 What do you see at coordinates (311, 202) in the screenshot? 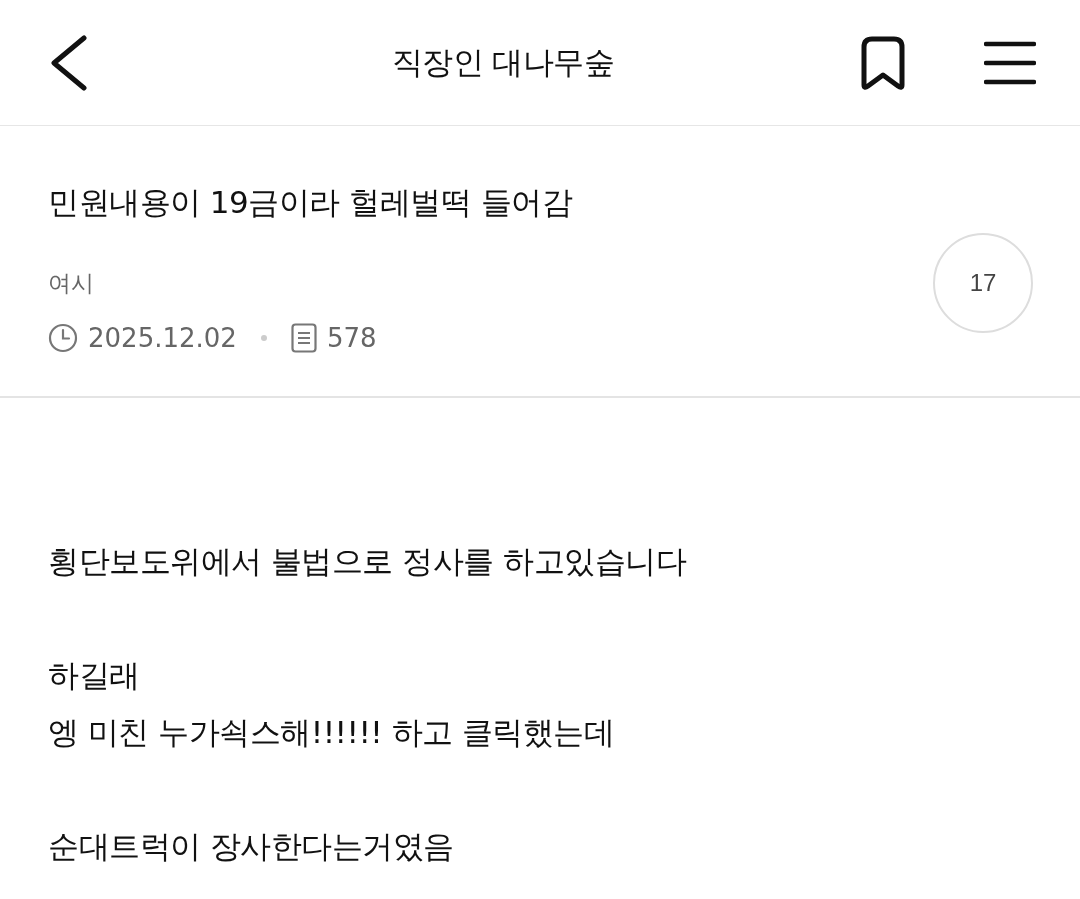
I see `post-title: 민원내용이 19금이라 헐레벌떡 들어감` at bounding box center [311, 202].